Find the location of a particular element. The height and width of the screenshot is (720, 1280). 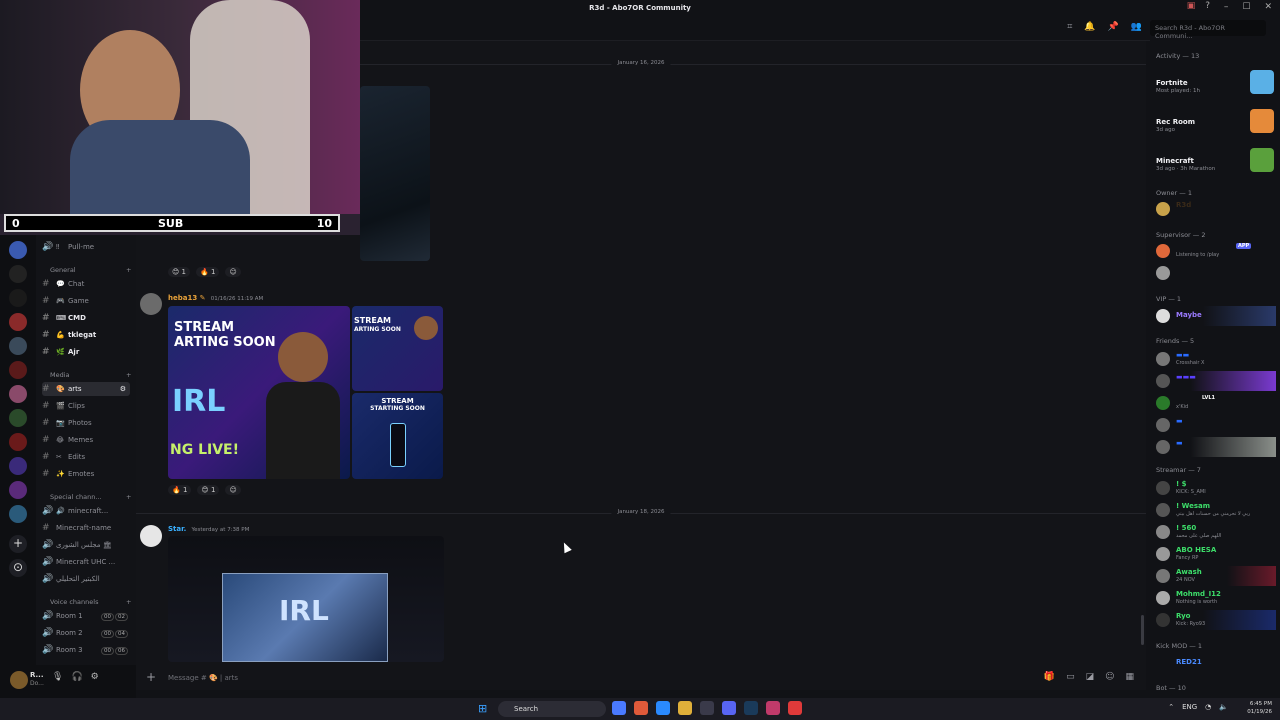

threads-icon: ⌗ is located at coordinates (1069, 27).